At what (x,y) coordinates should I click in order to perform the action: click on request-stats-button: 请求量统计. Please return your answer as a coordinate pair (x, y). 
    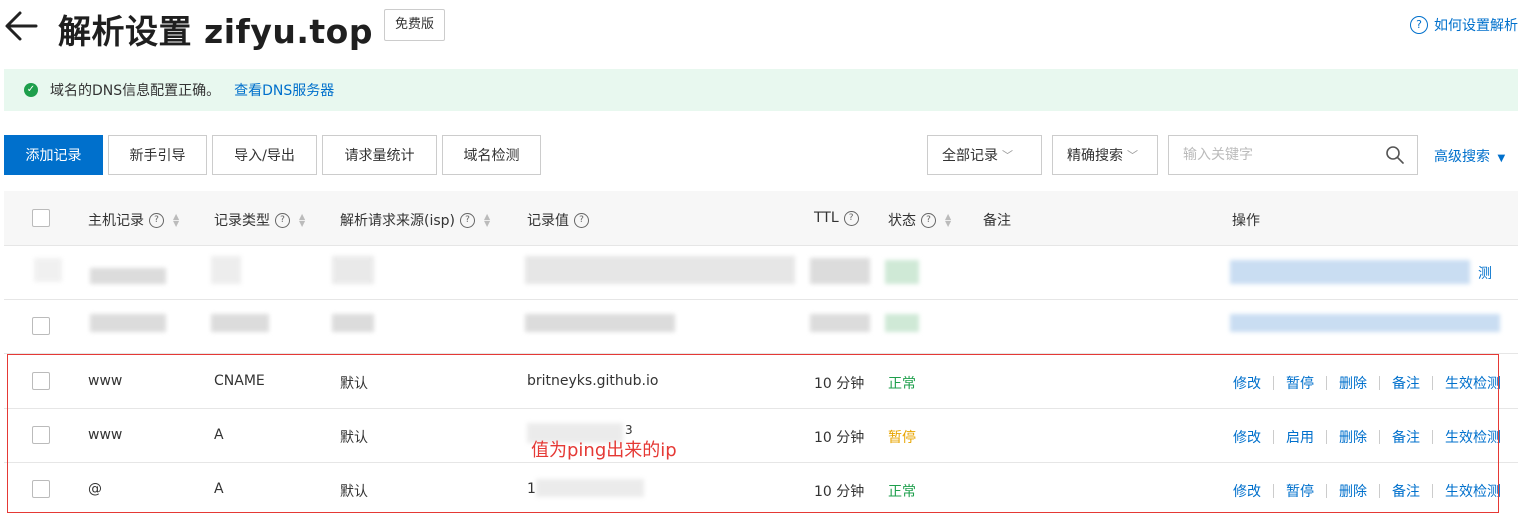
    Looking at the image, I should click on (379, 155).